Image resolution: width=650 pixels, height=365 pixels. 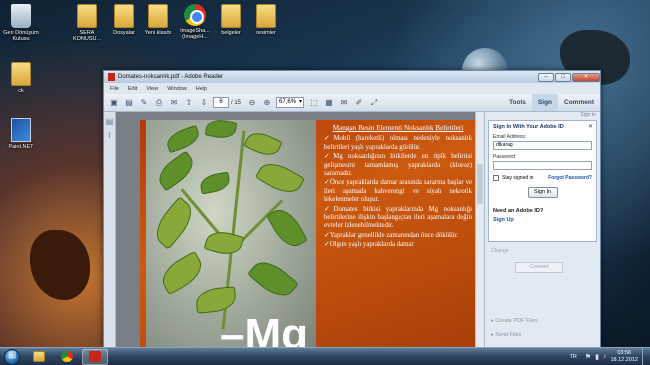 I want to click on show-desktop-button, so click(x=646, y=356).